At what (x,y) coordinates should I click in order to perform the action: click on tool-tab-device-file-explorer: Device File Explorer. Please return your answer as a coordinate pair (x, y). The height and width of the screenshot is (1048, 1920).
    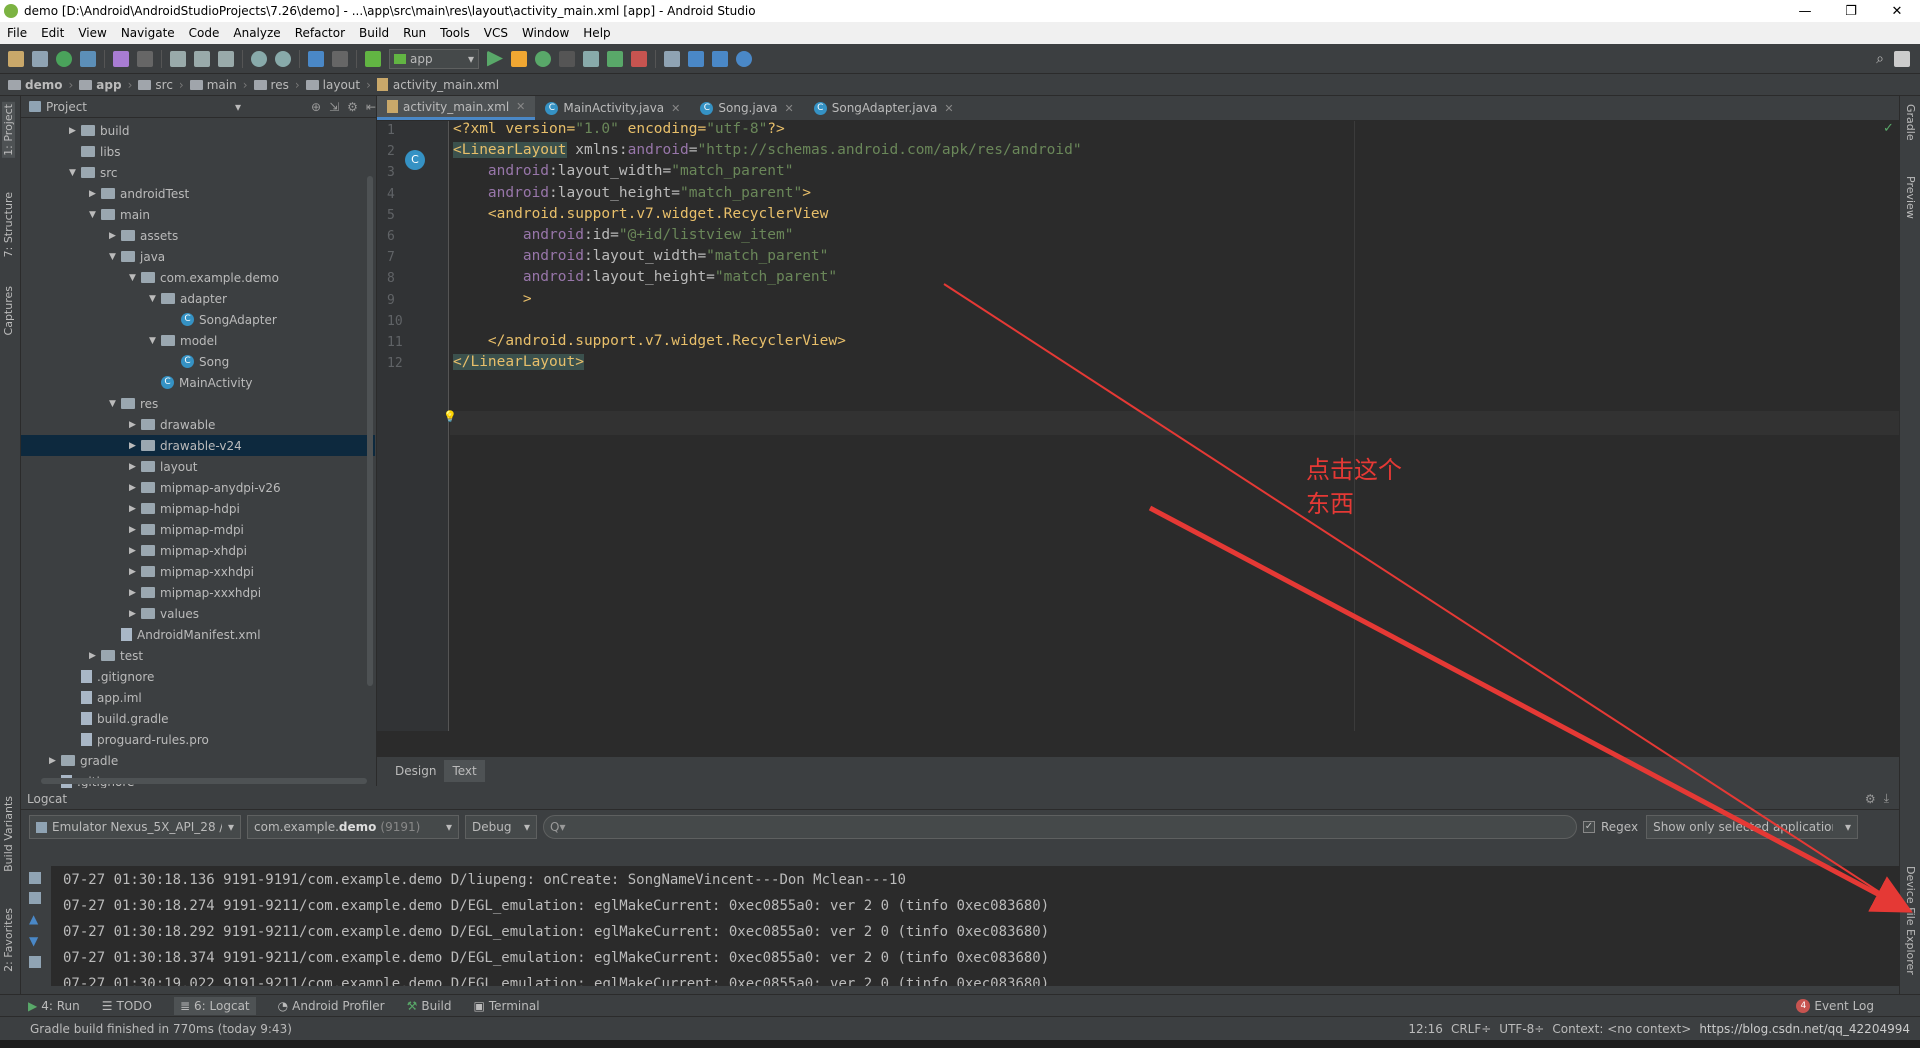
    Looking at the image, I should click on (1910, 920).